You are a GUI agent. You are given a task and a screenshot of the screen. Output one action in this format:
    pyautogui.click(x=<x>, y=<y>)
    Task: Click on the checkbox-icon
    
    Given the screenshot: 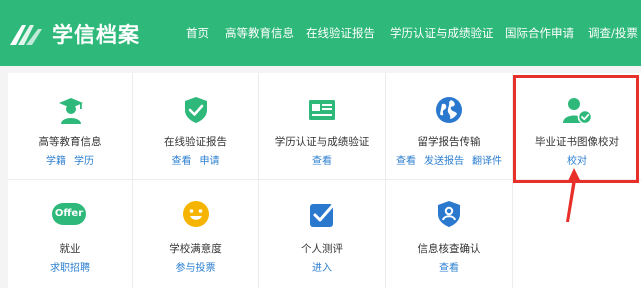 What is the action you would take?
    pyautogui.click(x=323, y=214)
    